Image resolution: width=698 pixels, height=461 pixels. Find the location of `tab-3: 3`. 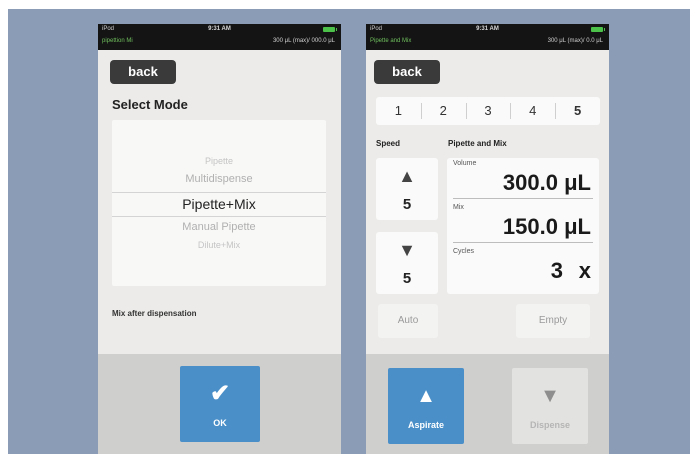

tab-3: 3 is located at coordinates (488, 111).